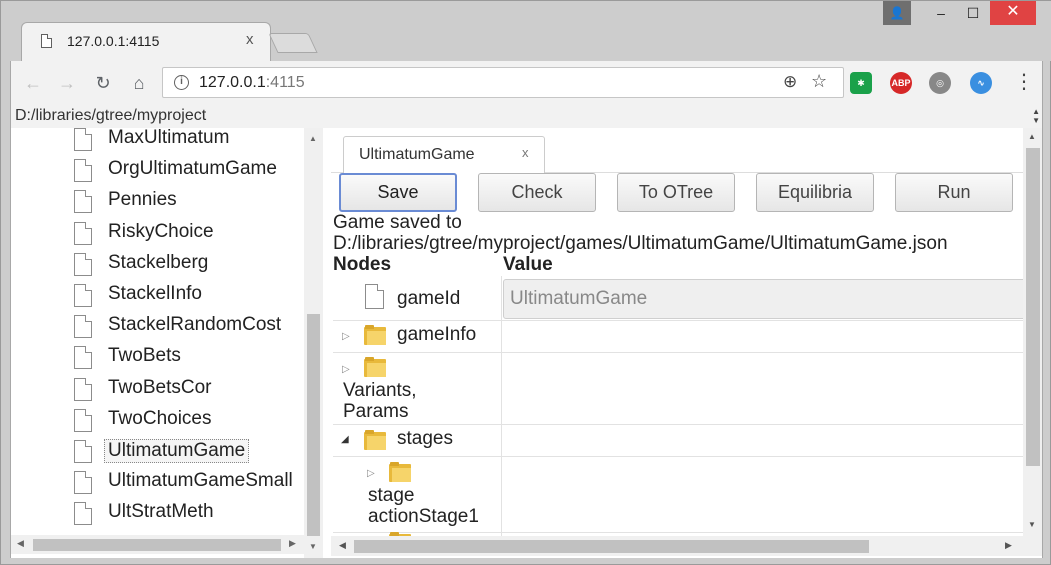  I want to click on editor-vertical-scrollbar: ▲ ▼, so click(1032, 332).